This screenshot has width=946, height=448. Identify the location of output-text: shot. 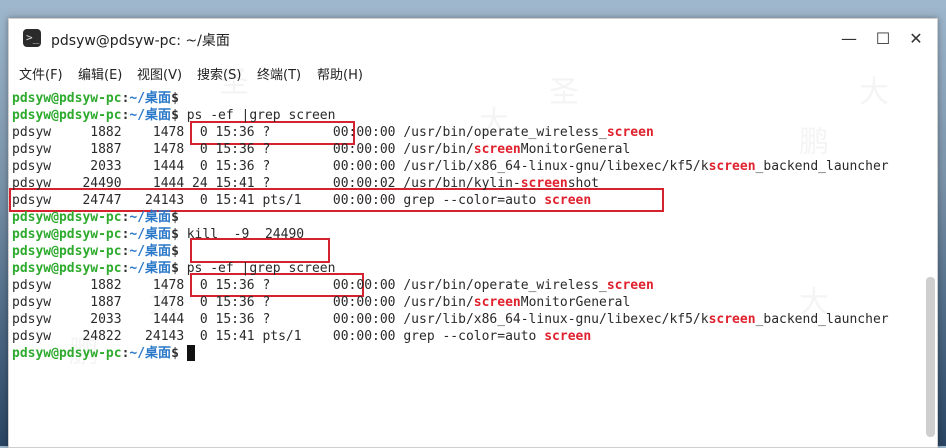
(583, 183).